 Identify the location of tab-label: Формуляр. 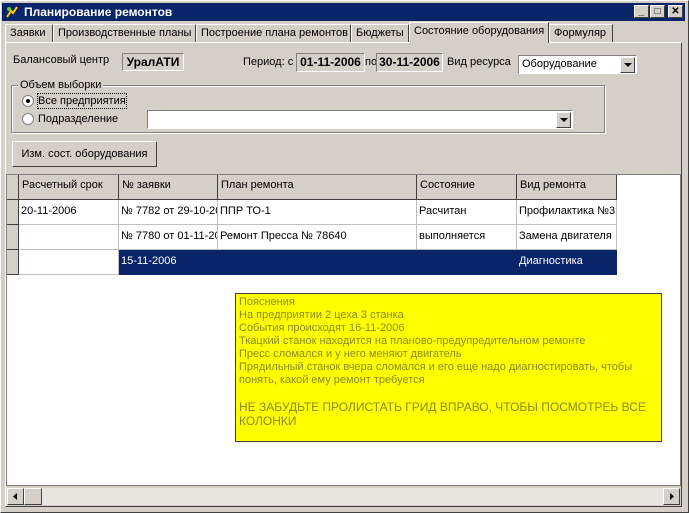
(580, 33).